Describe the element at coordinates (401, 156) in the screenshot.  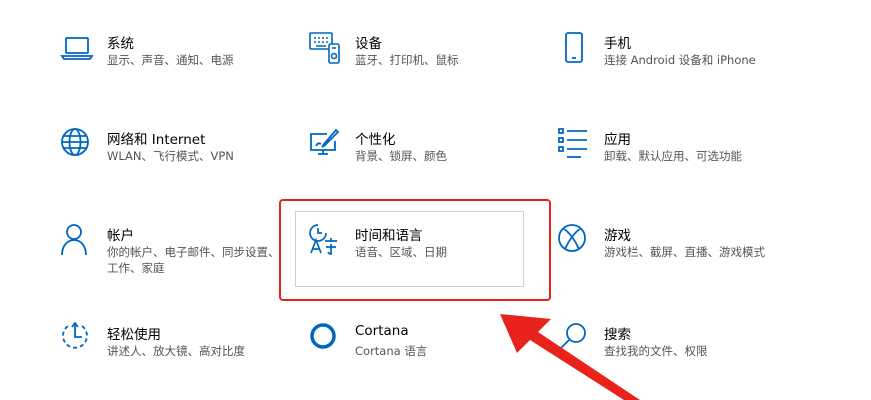
I see `tile-description: 背景、锁屏、颜色` at that location.